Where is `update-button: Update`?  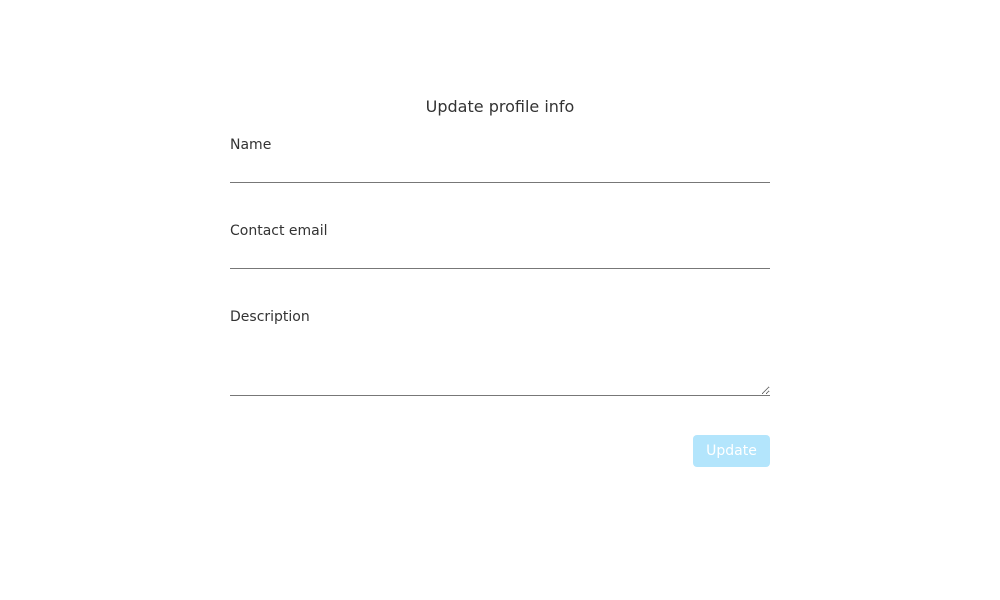
update-button: Update is located at coordinates (731, 451).